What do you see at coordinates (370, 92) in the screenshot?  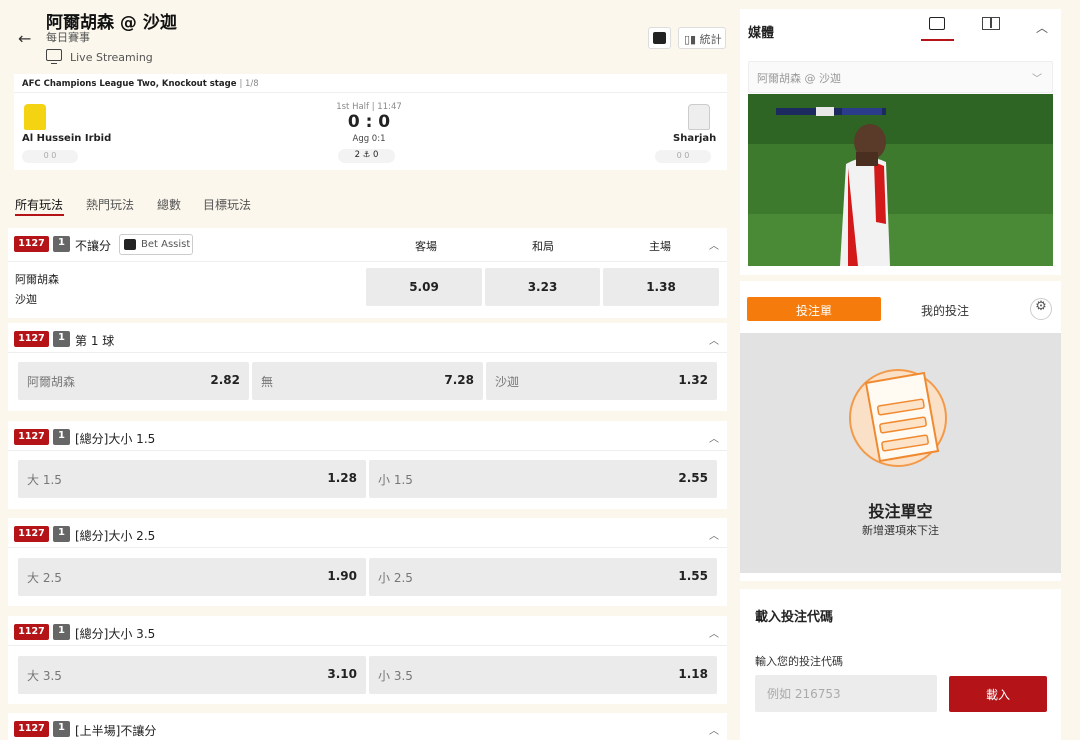 I see `divider` at bounding box center [370, 92].